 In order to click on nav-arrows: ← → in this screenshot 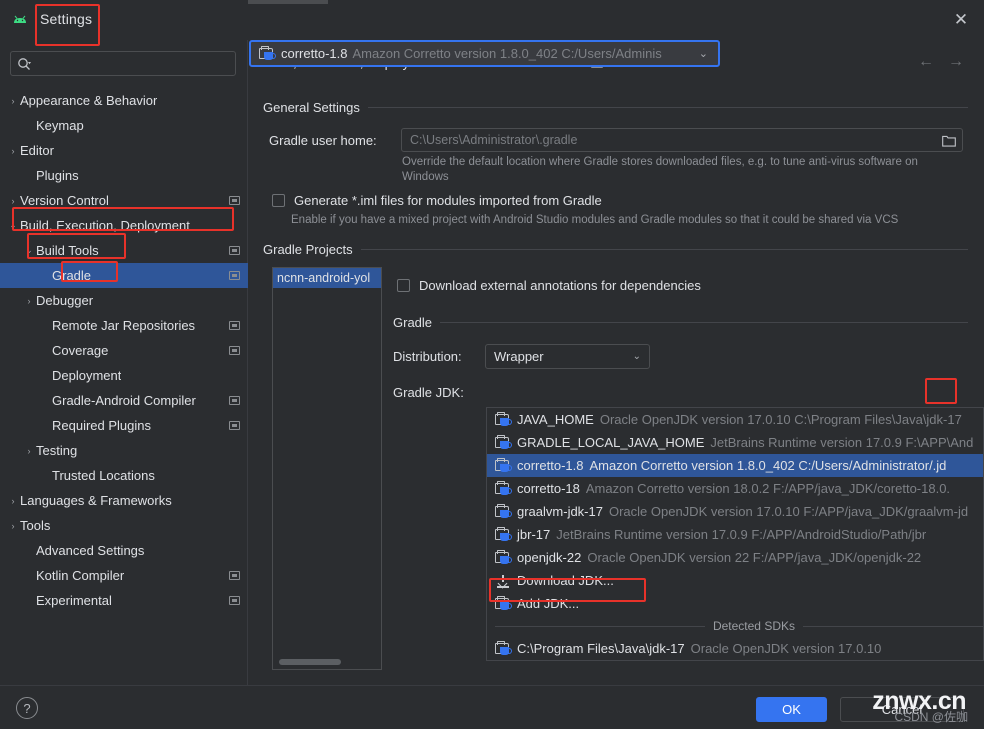, I will do `click(941, 62)`.